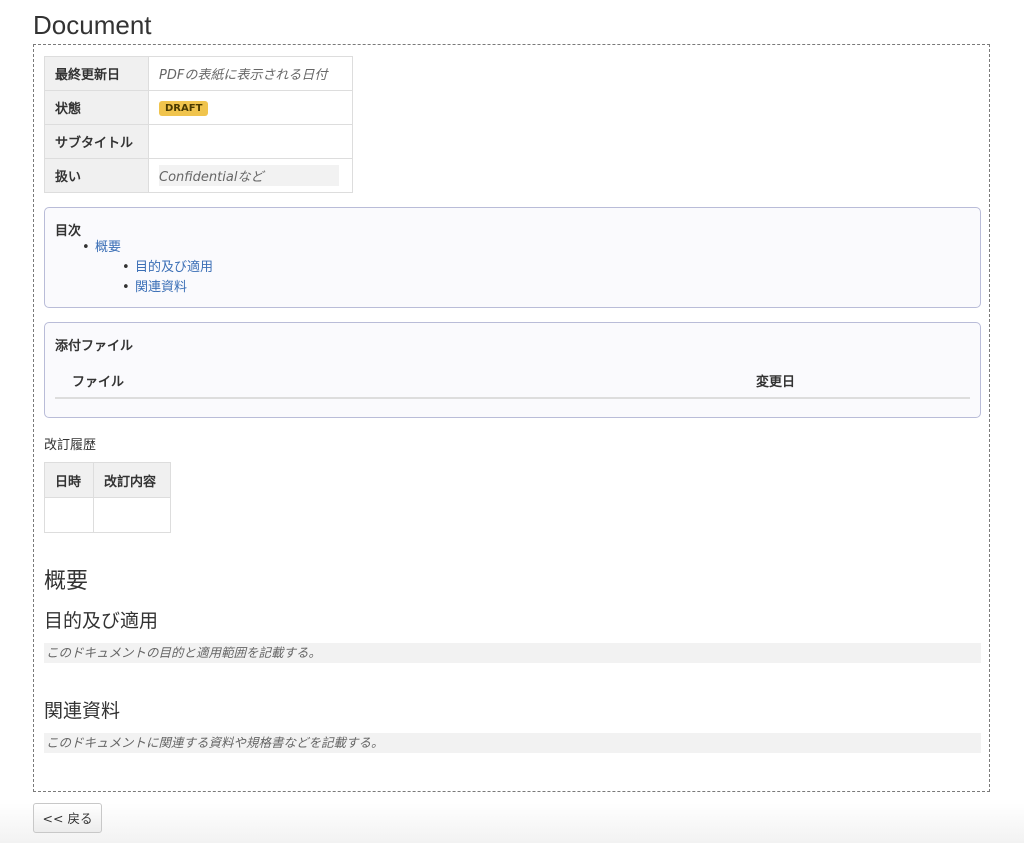  I want to click on toc-item-related: 関連資料, so click(167, 288).